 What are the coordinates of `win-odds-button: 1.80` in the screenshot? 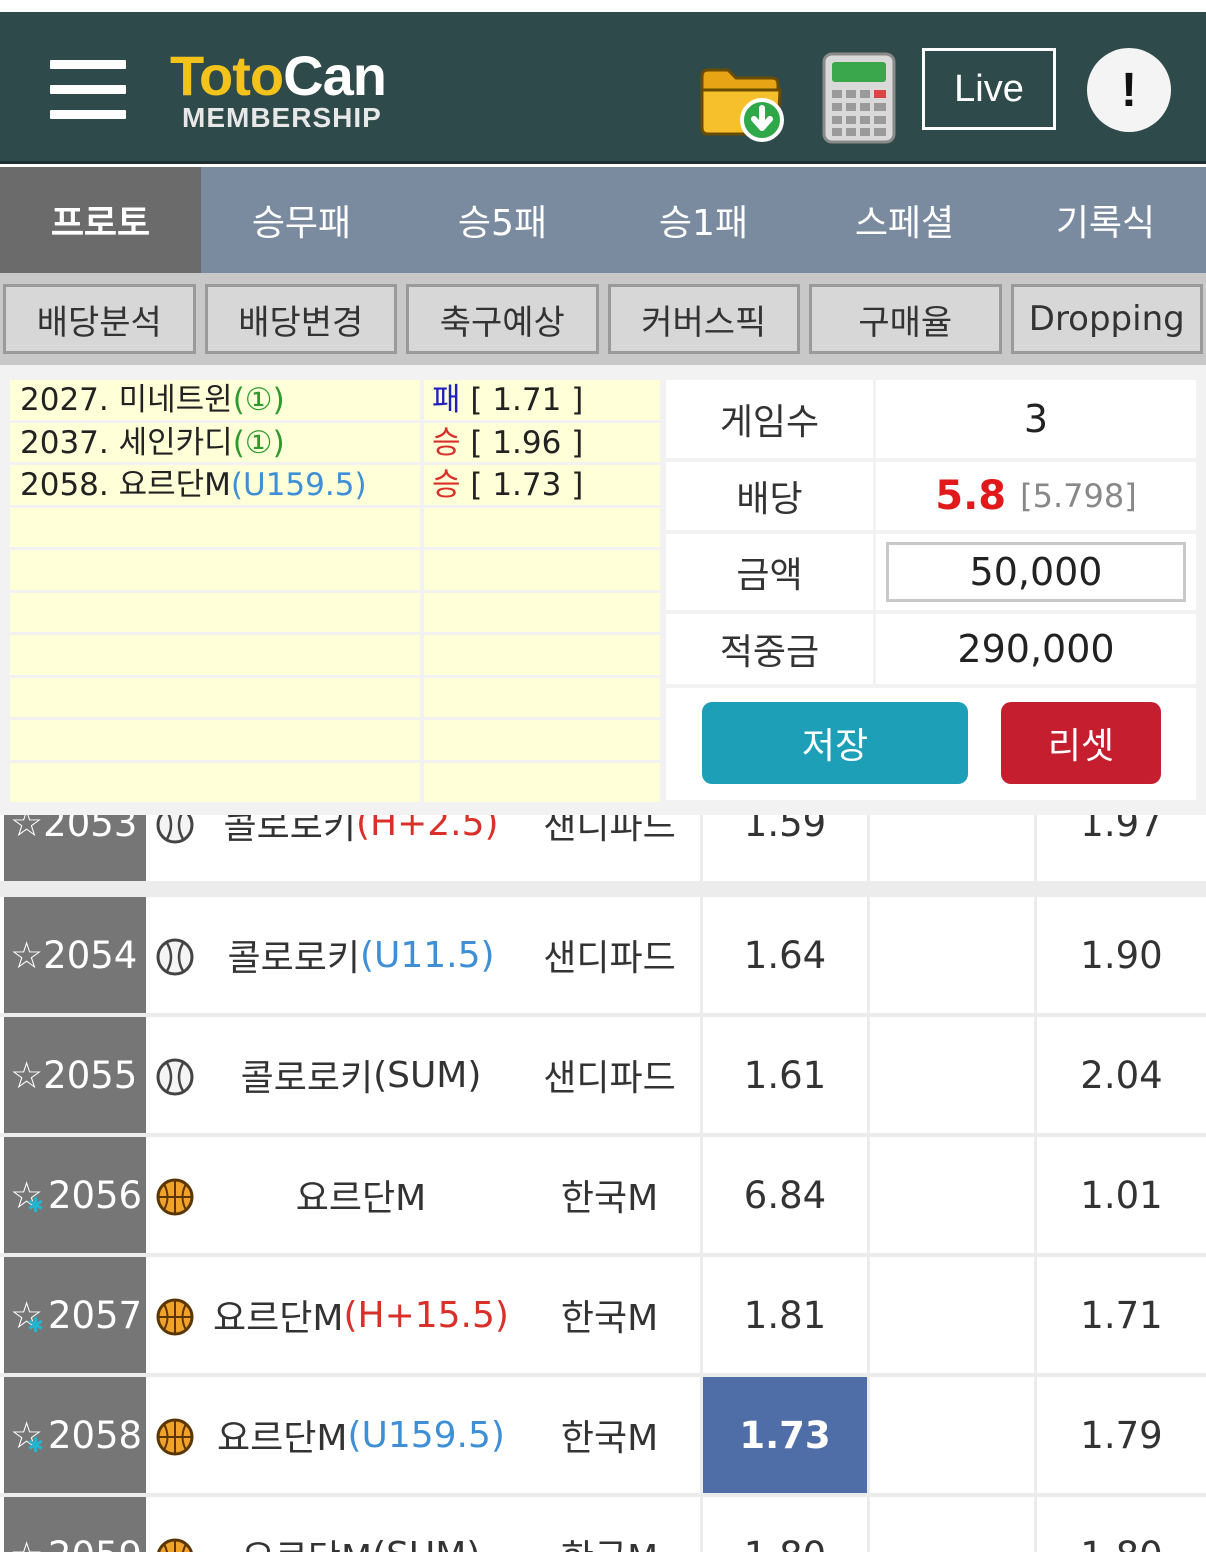 It's located at (783, 1524).